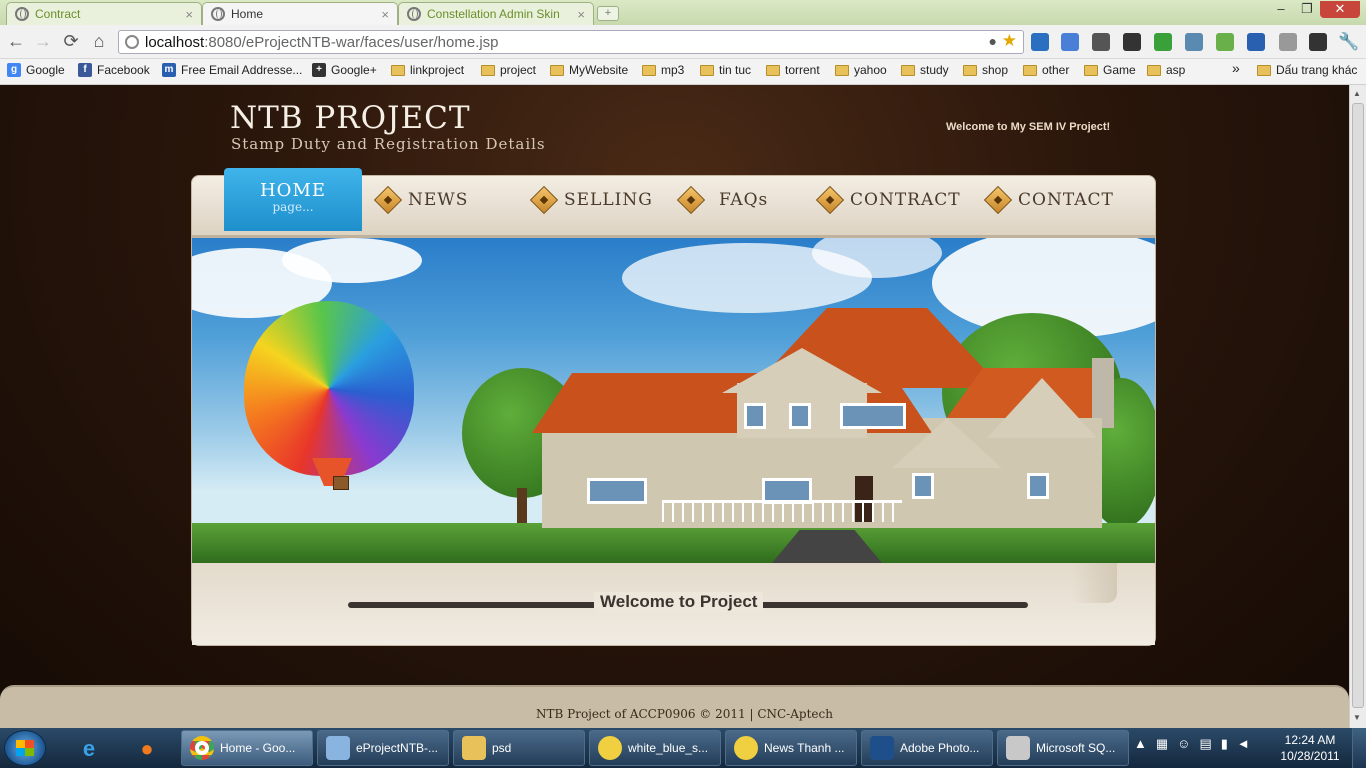 This screenshot has width=1366, height=768. I want to click on hot-air-balloon, so click(329, 388).